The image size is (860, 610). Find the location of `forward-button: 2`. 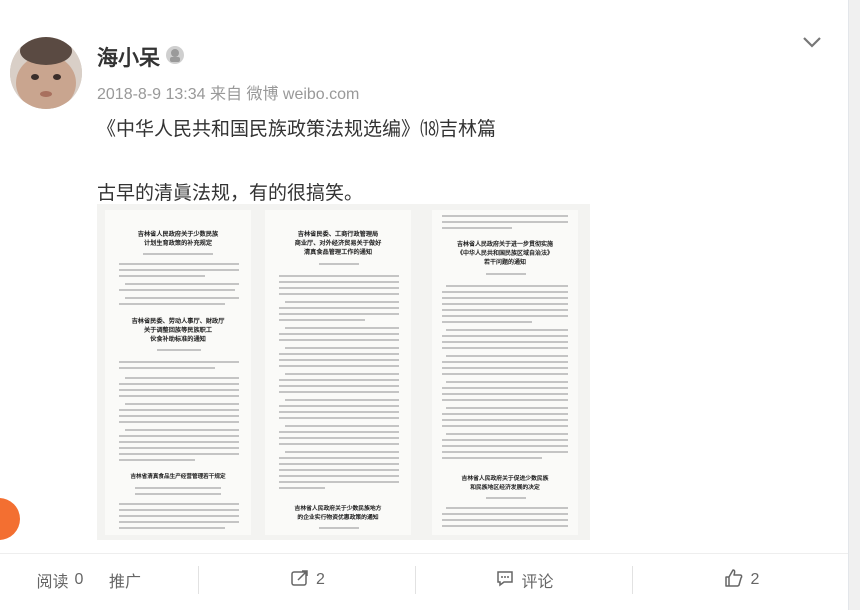

forward-button: 2 is located at coordinates (307, 580).